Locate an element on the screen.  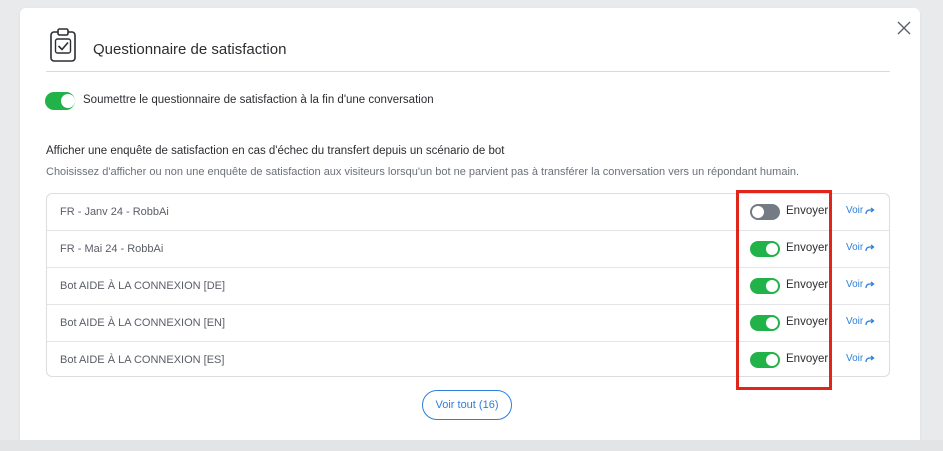
close-icon is located at coordinates (904, 28).